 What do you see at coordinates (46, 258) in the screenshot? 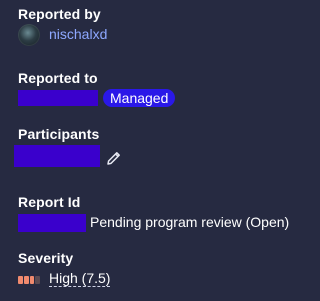
I see `severity-heading: Severity` at bounding box center [46, 258].